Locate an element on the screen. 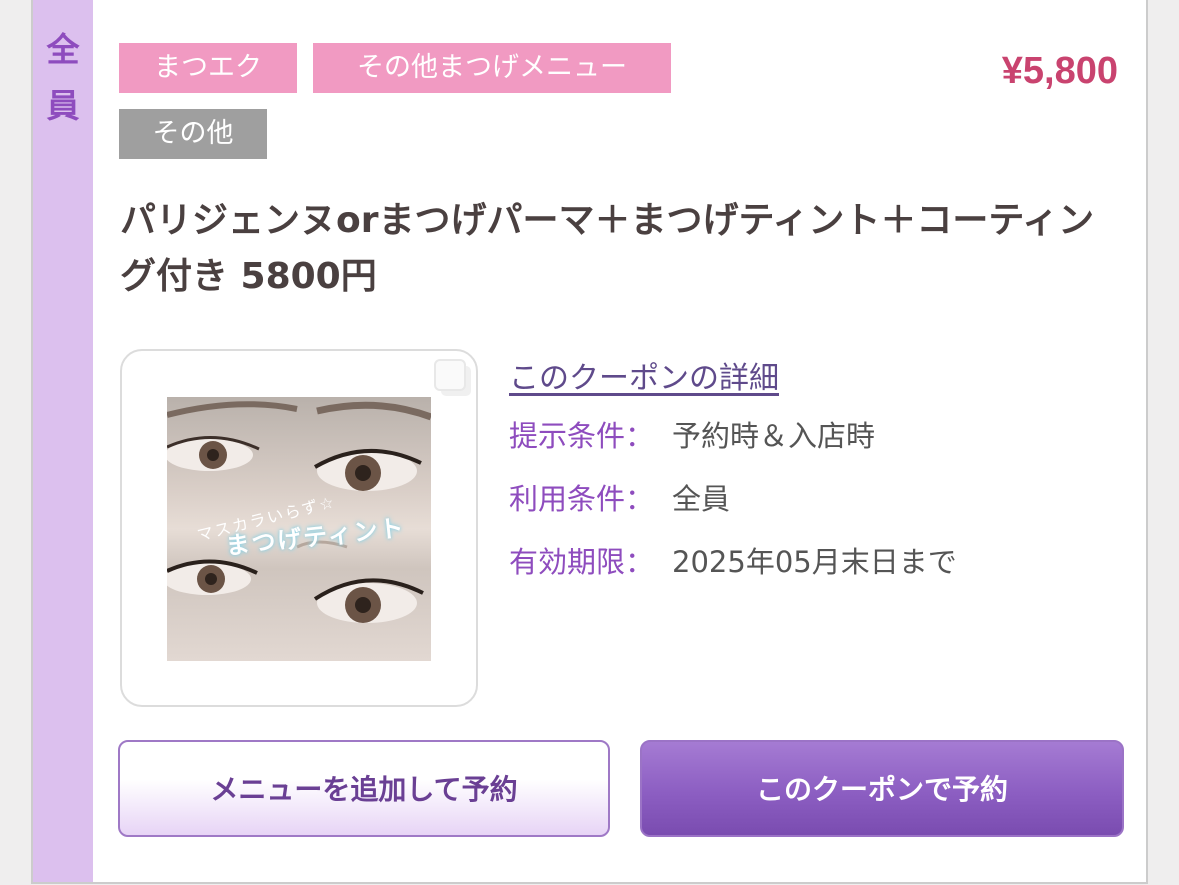 The width and height of the screenshot is (1179, 885). gallery-icon is located at coordinates (450, 375).